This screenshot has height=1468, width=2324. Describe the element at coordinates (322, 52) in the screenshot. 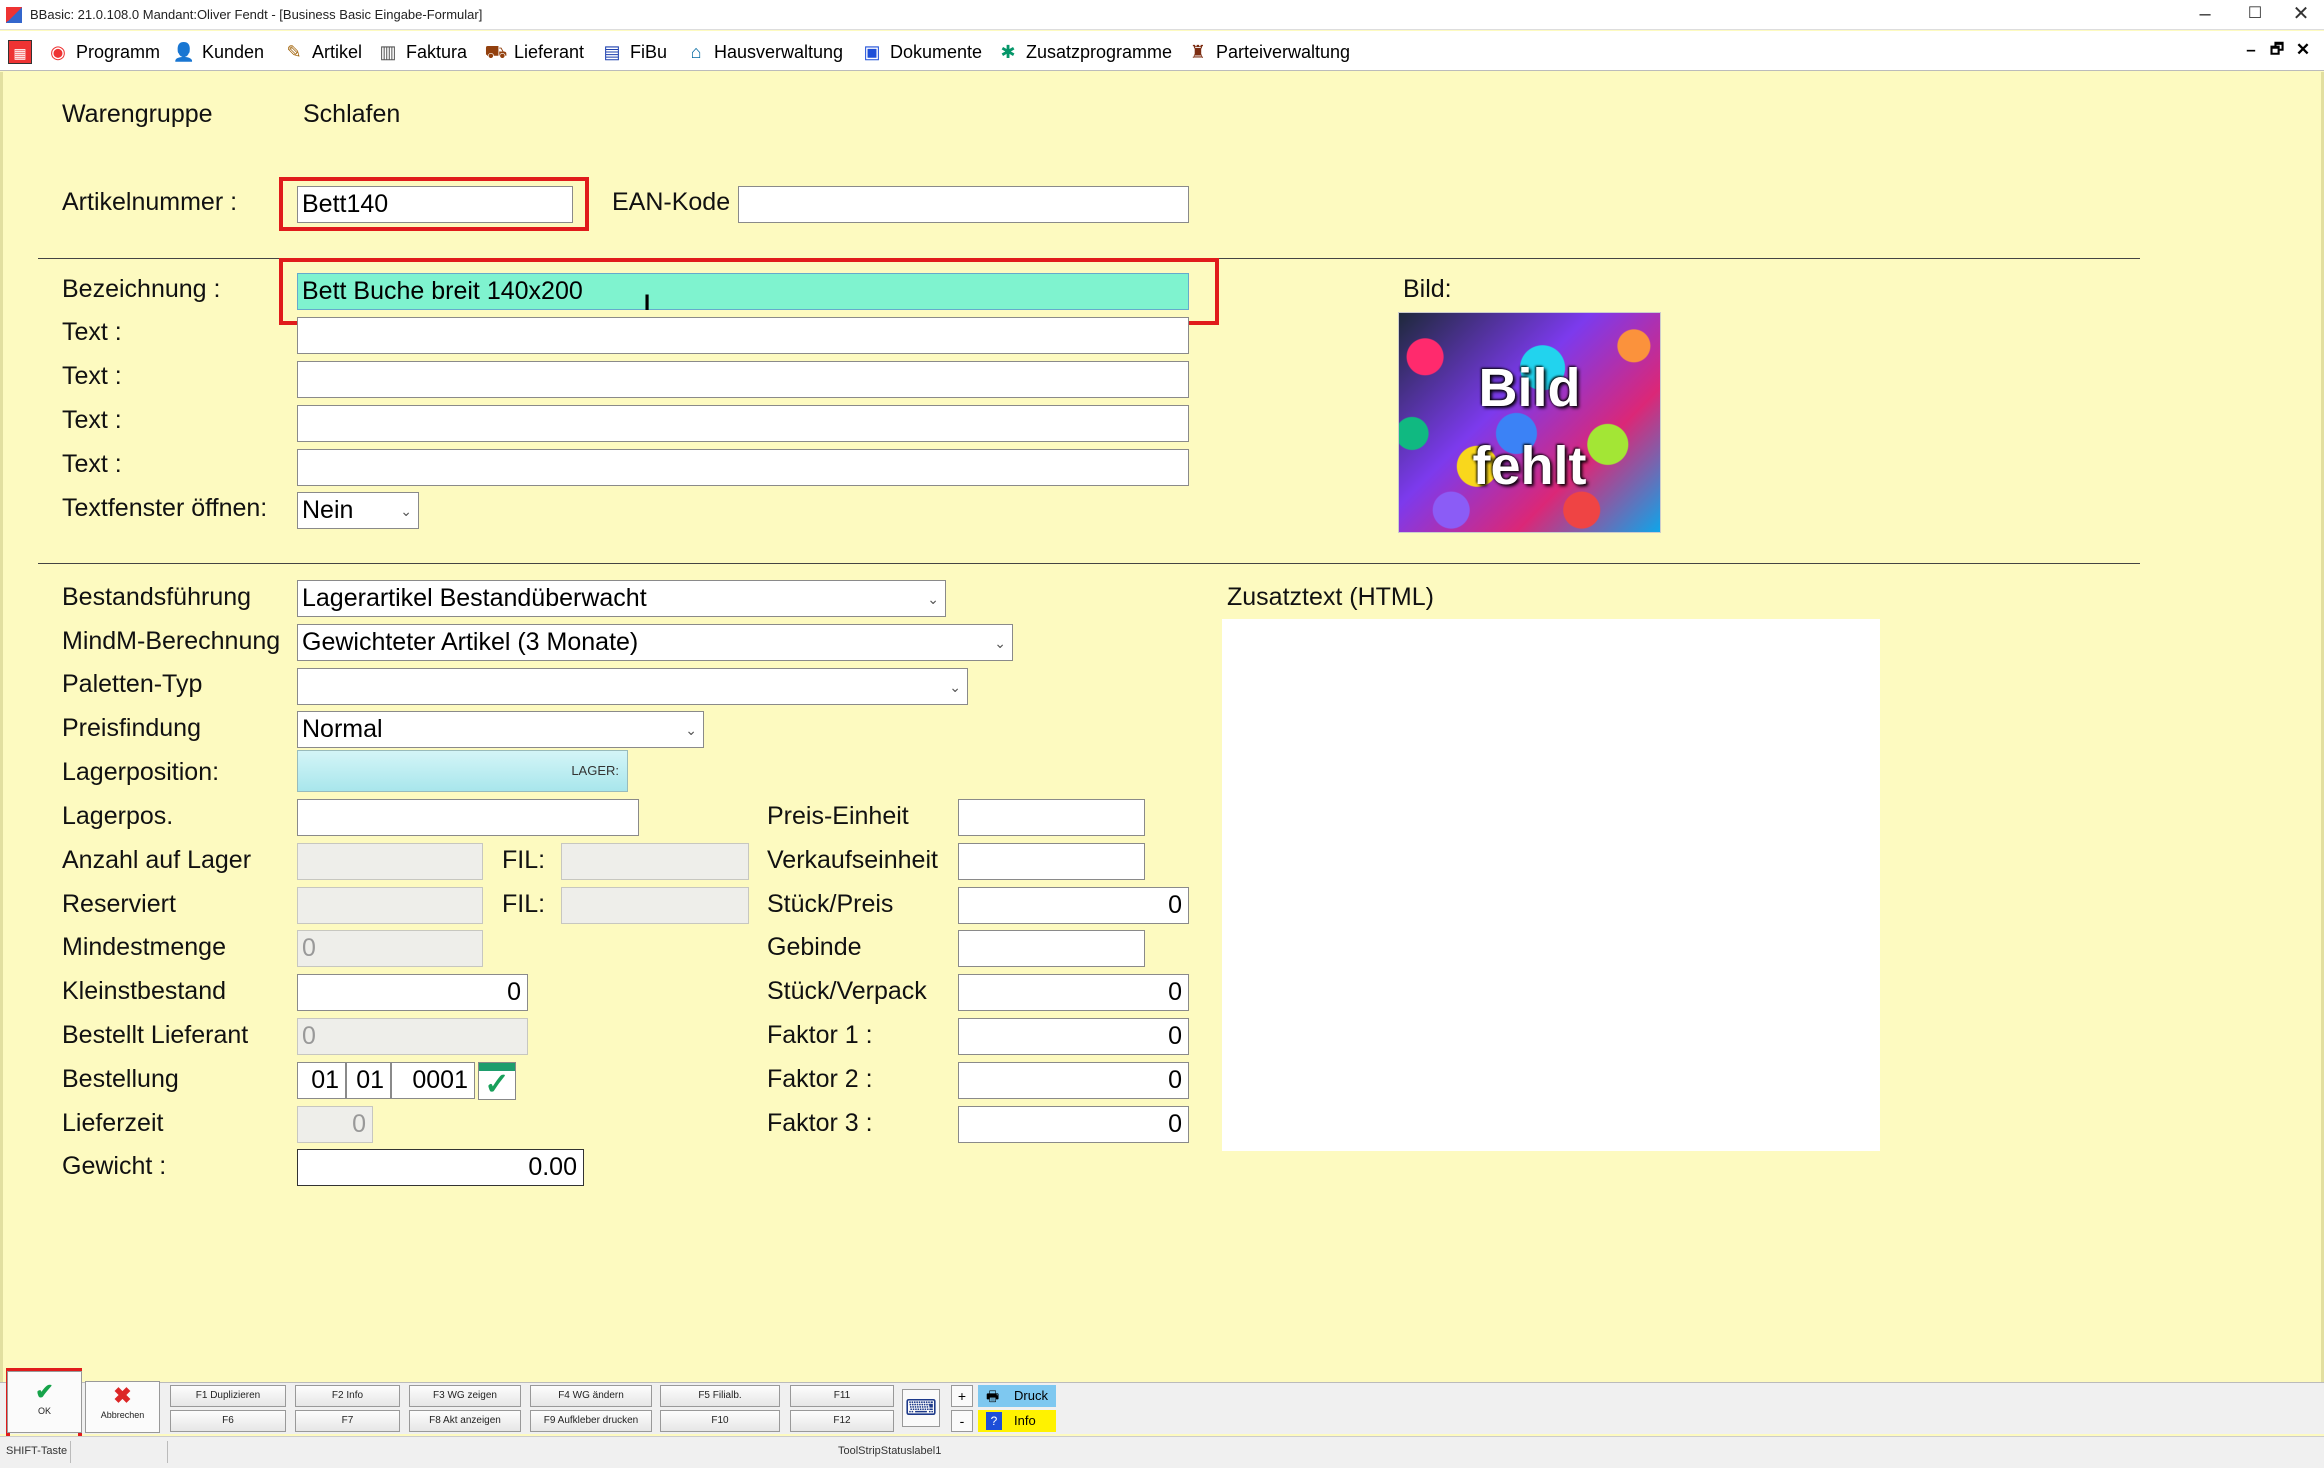

I see `menu-artikel: ✎ Artikel` at that location.